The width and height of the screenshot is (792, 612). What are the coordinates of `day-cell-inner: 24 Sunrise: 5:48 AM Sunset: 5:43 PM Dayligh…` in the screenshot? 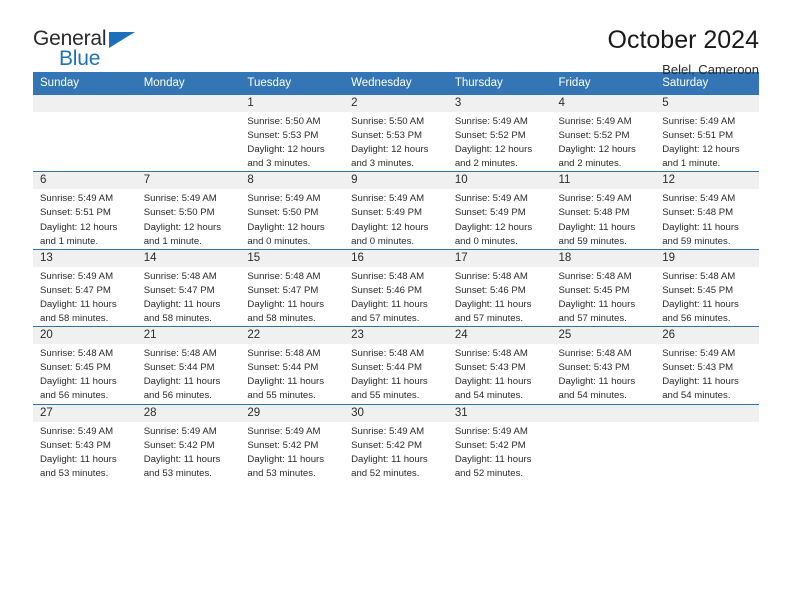 It's located at (499, 365).